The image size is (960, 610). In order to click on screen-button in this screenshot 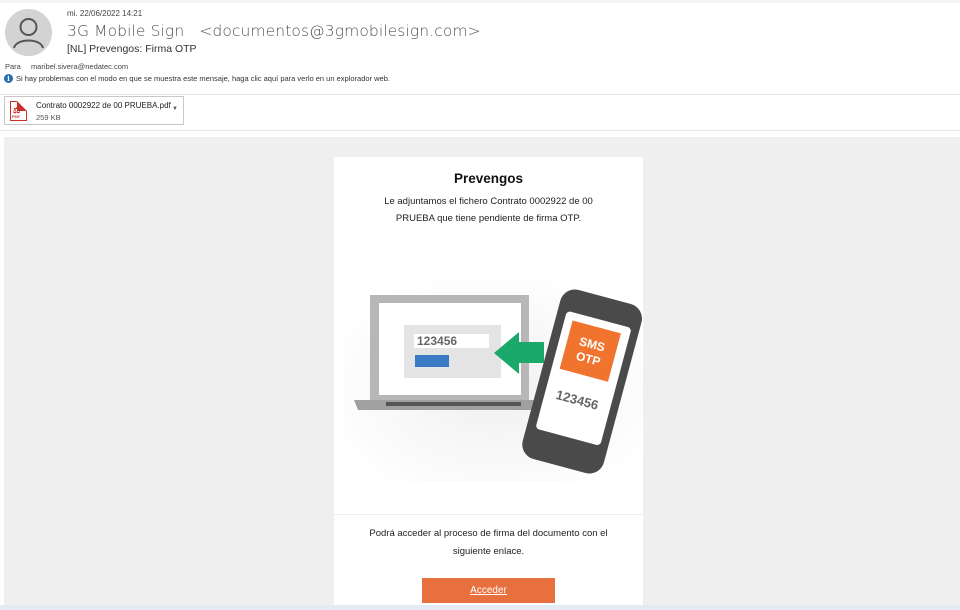, I will do `click(432, 361)`.